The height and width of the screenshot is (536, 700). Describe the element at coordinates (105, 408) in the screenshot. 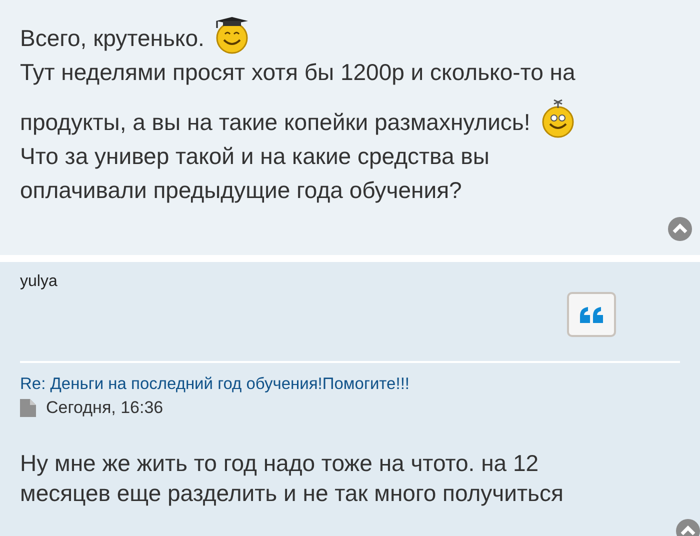

I see `post-date: Сегодня, 16:36` at that location.